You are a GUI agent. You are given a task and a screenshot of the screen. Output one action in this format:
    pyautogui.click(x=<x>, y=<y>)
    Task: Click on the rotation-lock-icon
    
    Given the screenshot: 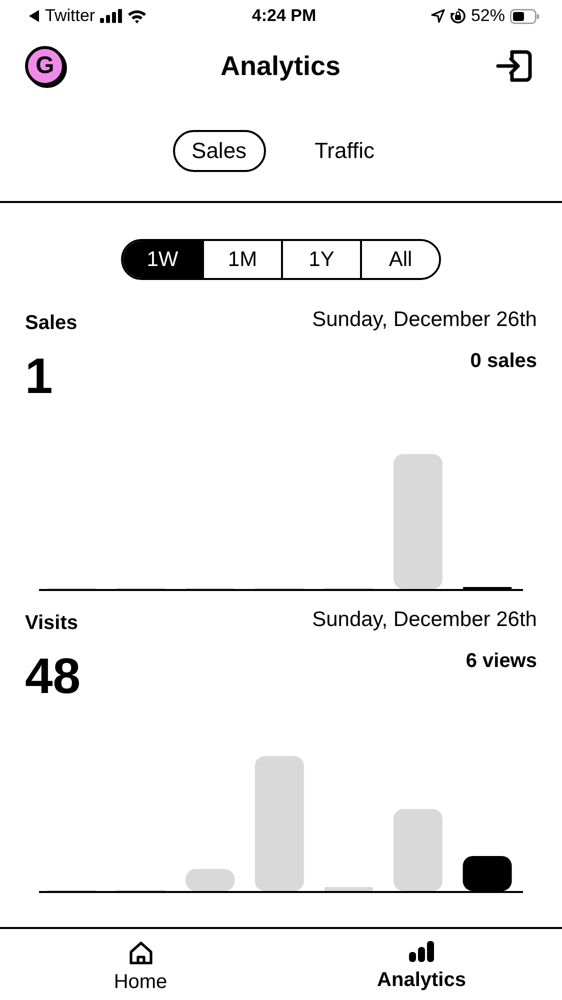 What is the action you would take?
    pyautogui.click(x=458, y=16)
    